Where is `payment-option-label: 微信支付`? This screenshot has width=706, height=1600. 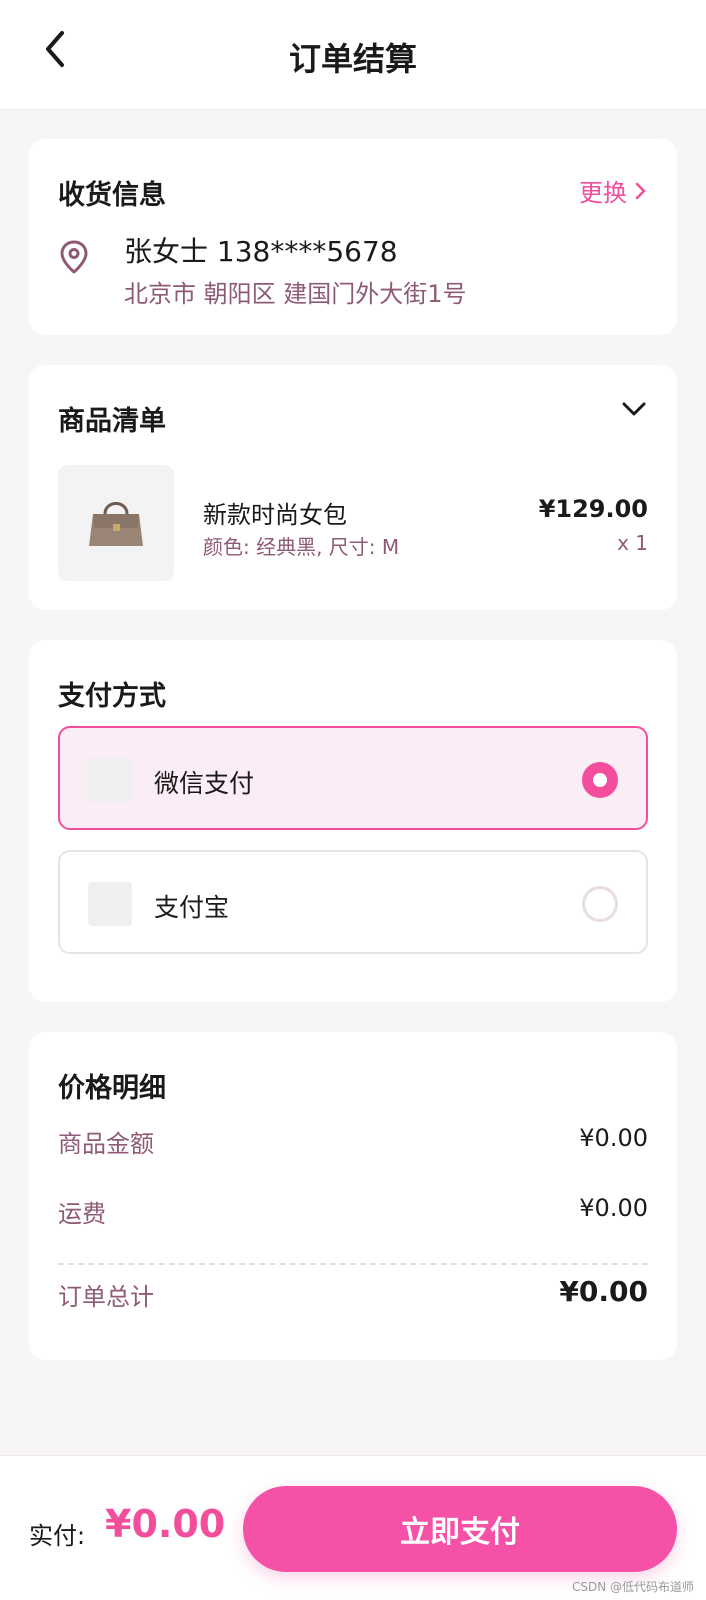 payment-option-label: 微信支付 is located at coordinates (204, 783).